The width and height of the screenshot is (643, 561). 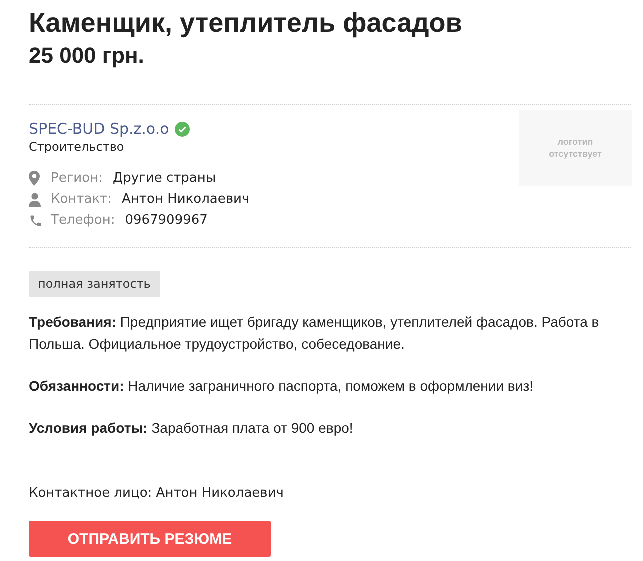 What do you see at coordinates (35, 199) in the screenshot?
I see `person-icon` at bounding box center [35, 199].